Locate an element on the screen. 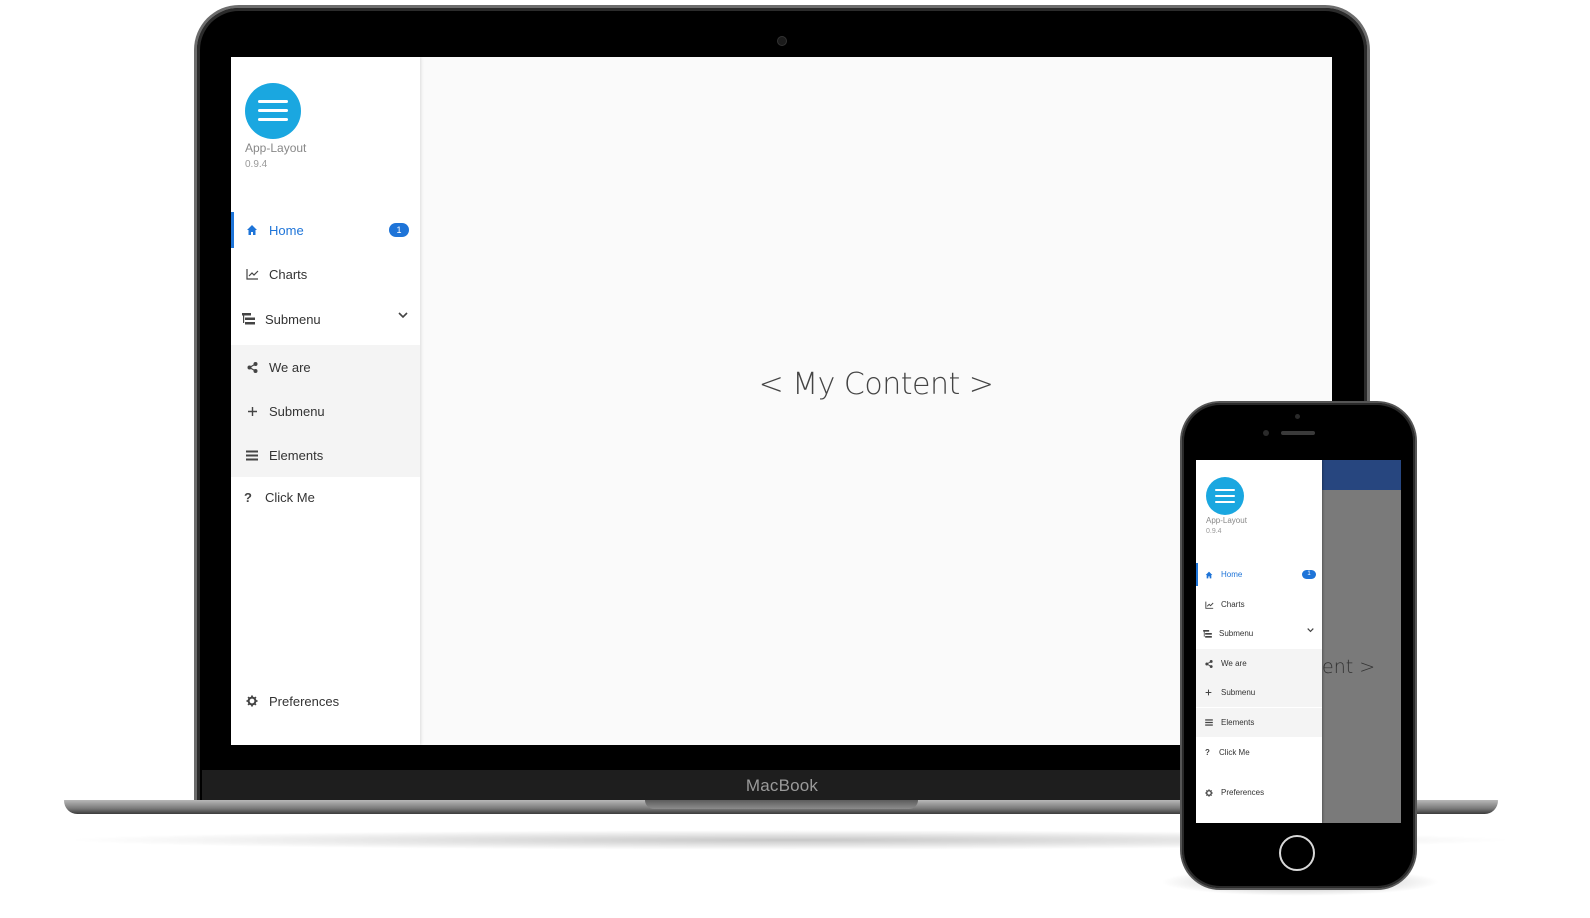 The width and height of the screenshot is (1590, 918). phone-app-name: App-Layout is located at coordinates (1226, 520).